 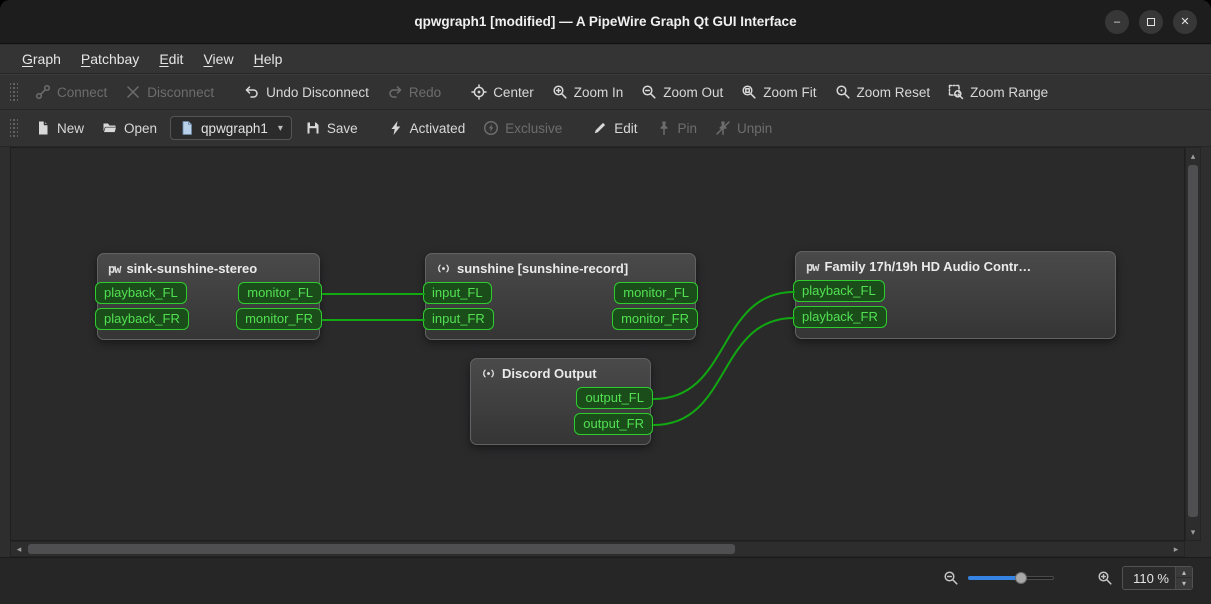 I want to click on menu-edit: Edit, so click(x=171, y=59).